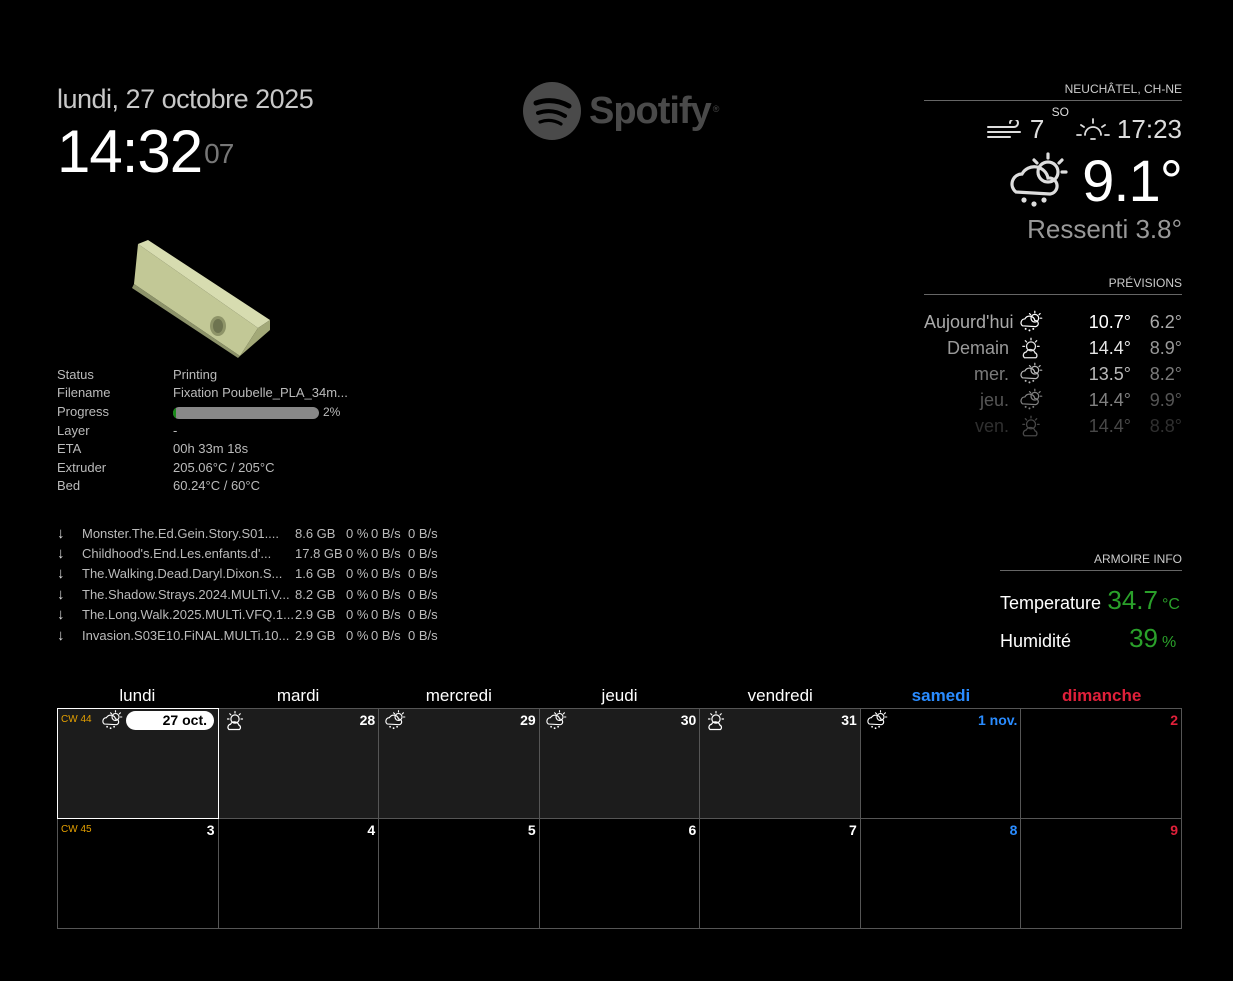 Image resolution: width=1233 pixels, height=981 pixels. Describe the element at coordinates (619, 873) in the screenshot. I see `calendar-day-cell: 6` at that location.